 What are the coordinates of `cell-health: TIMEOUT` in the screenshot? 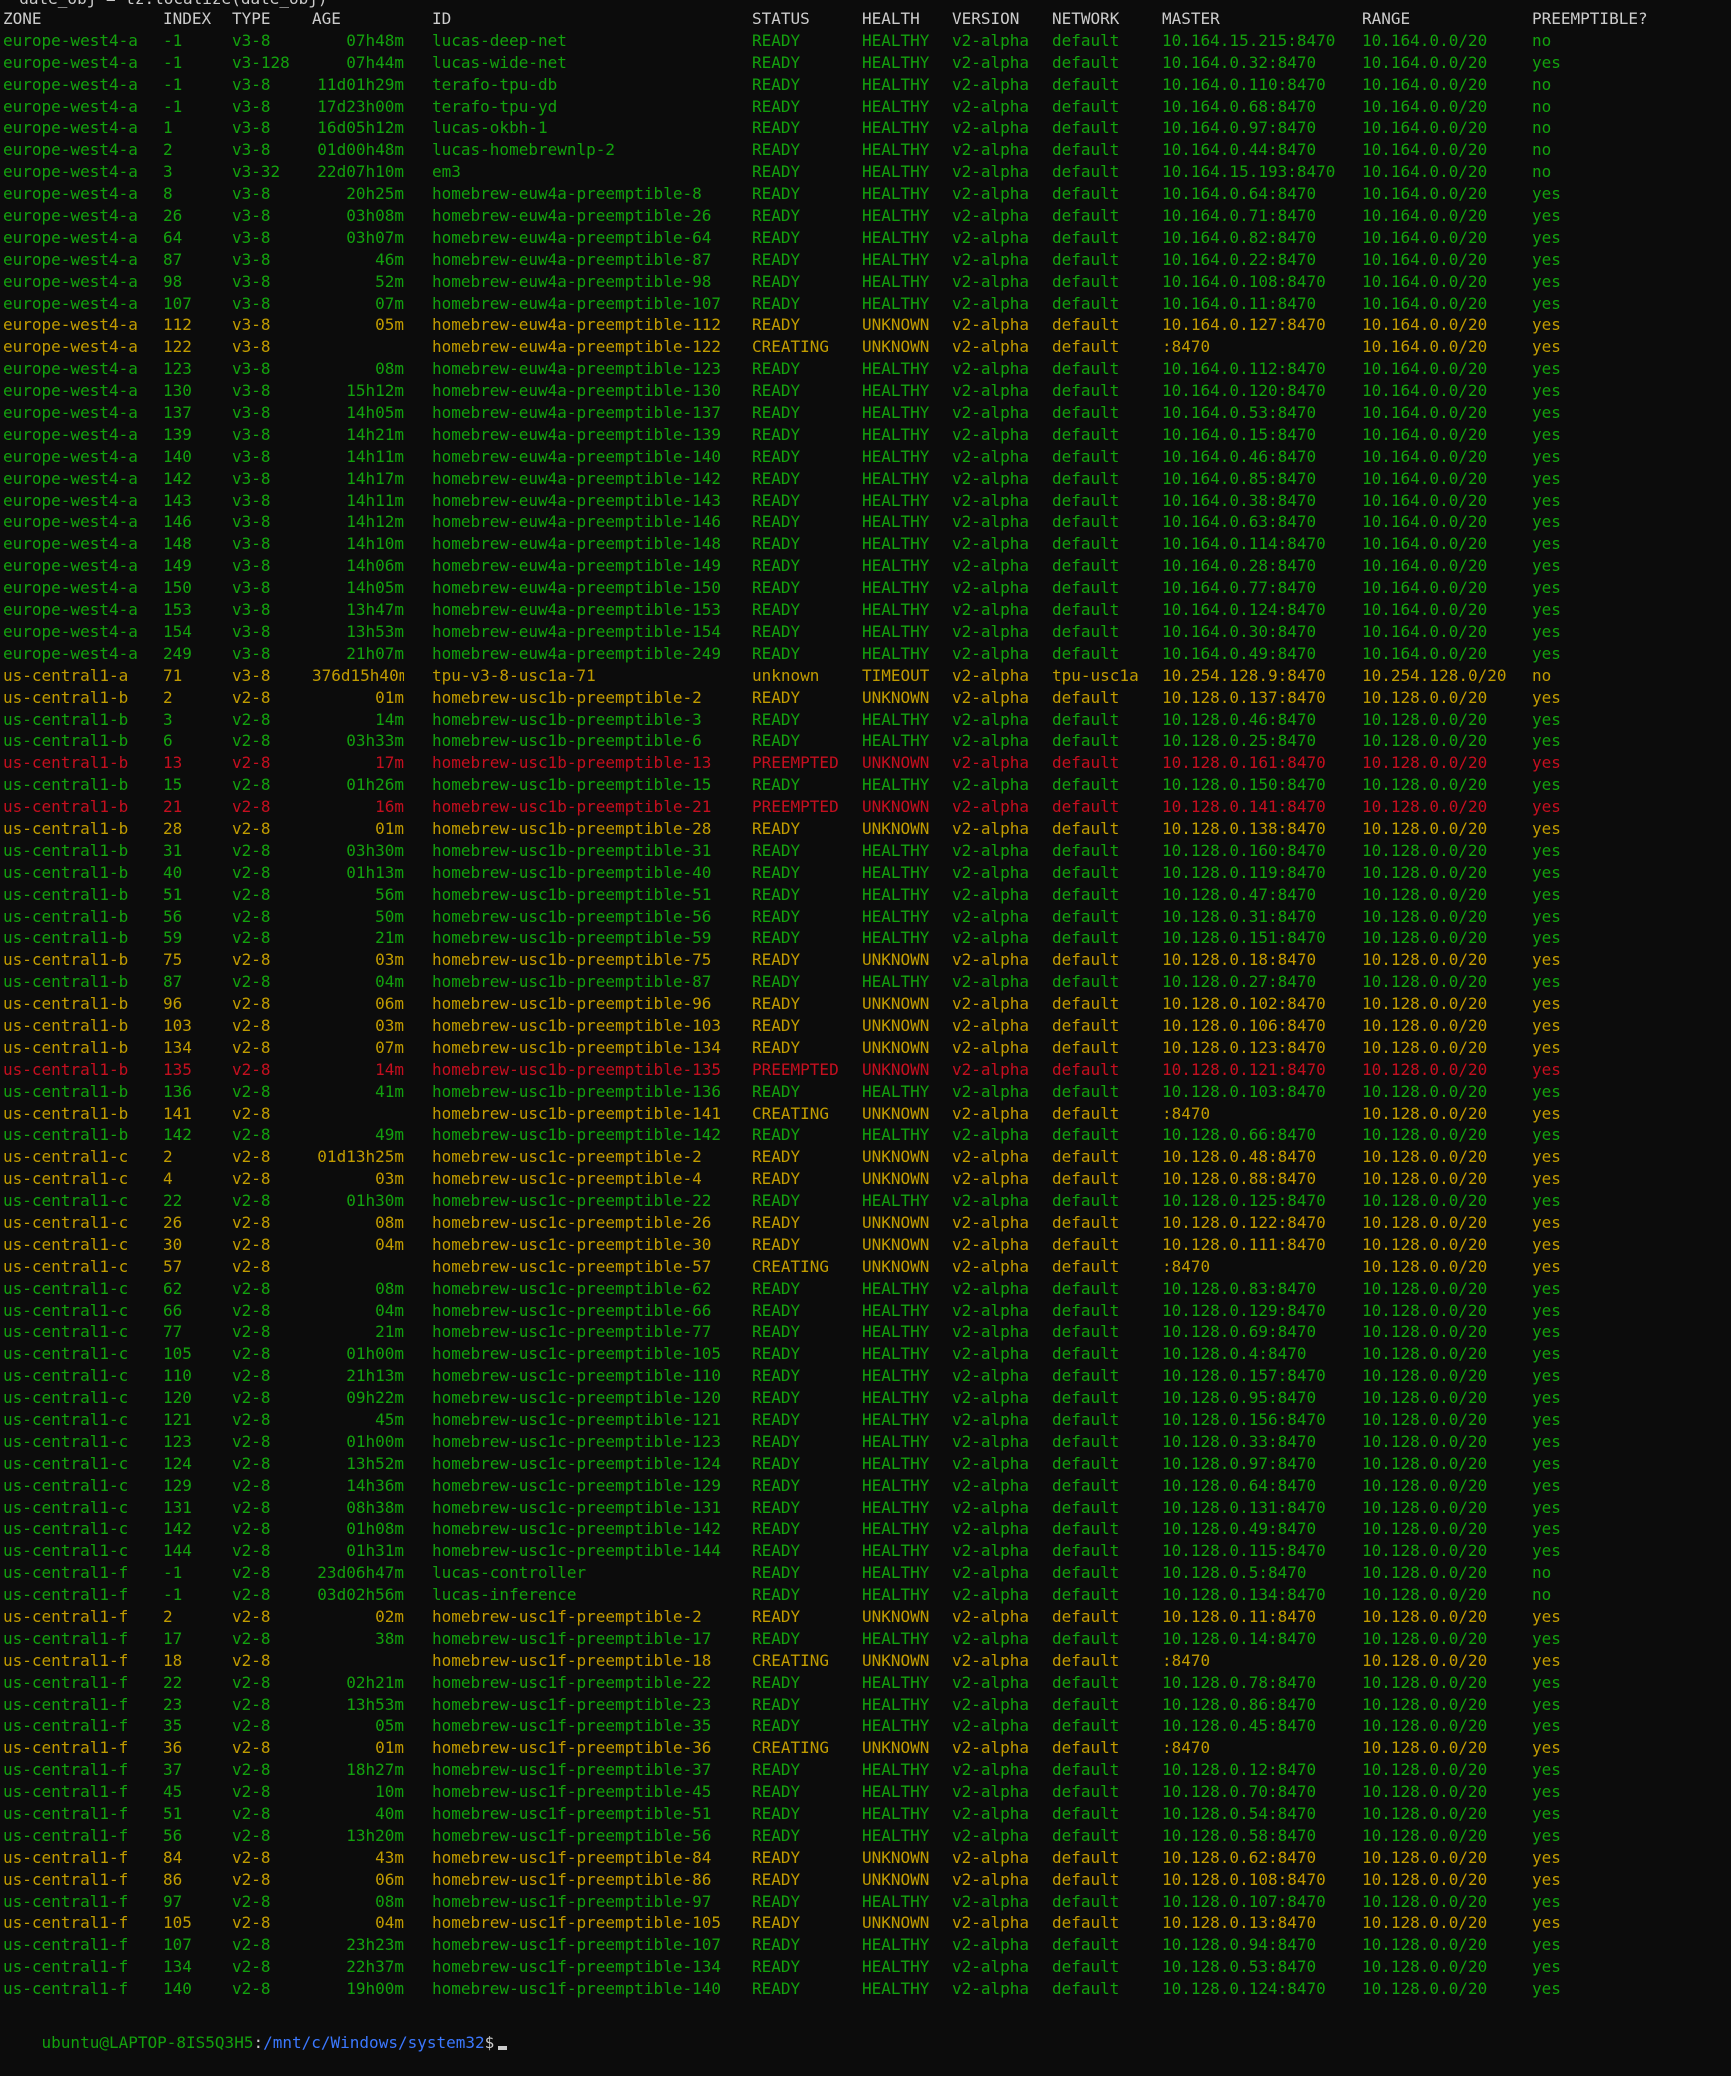 It's located at (896, 675).